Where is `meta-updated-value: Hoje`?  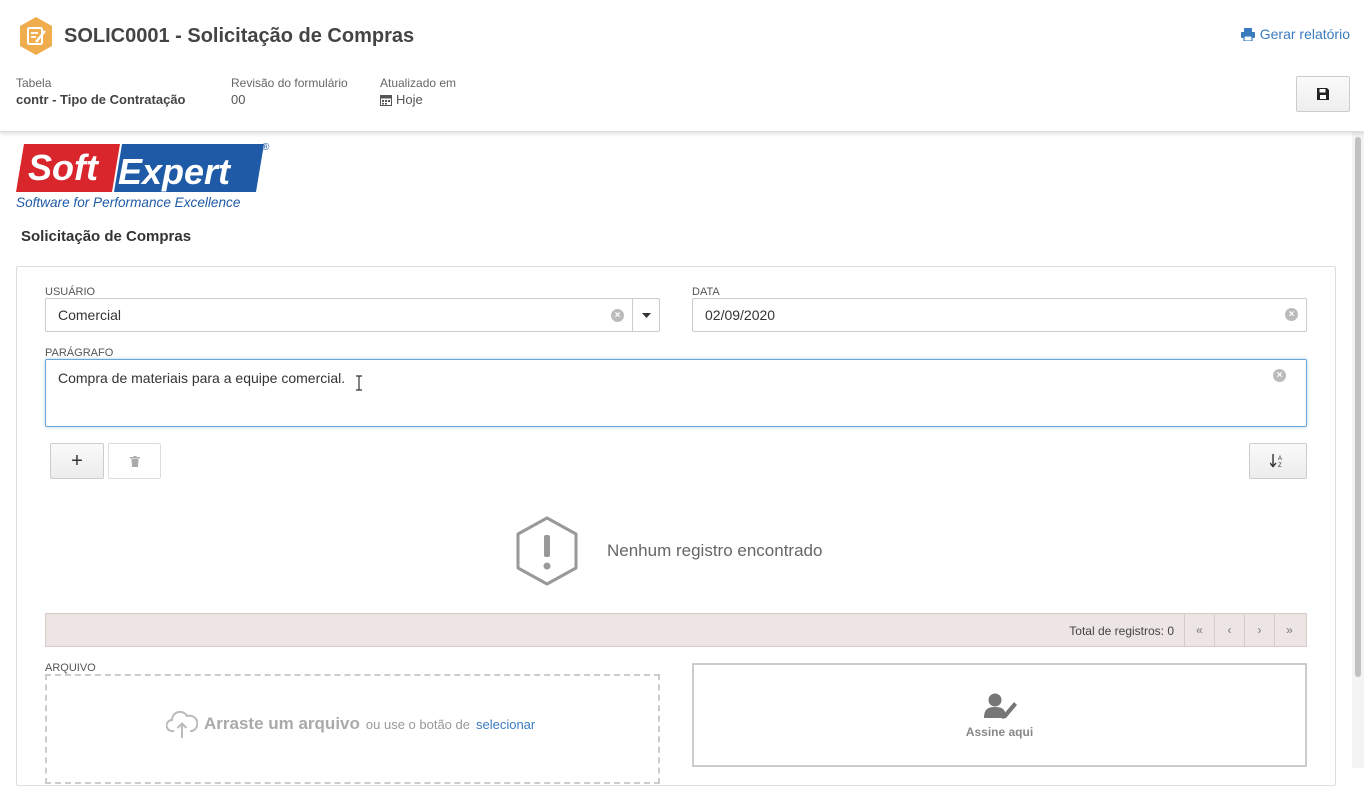 meta-updated-value: Hoje is located at coordinates (409, 99).